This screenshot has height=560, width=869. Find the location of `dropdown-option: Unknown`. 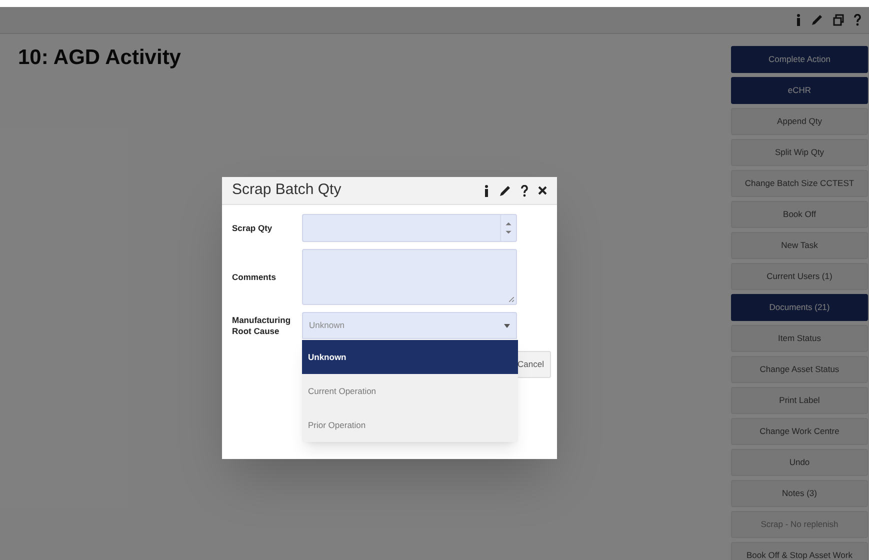

dropdown-option: Unknown is located at coordinates (410, 357).